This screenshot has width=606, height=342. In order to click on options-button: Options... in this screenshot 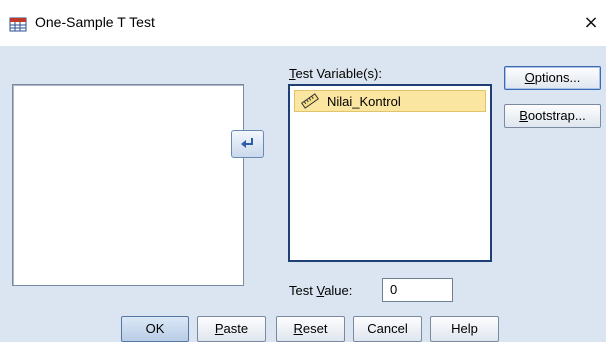, I will do `click(552, 78)`.